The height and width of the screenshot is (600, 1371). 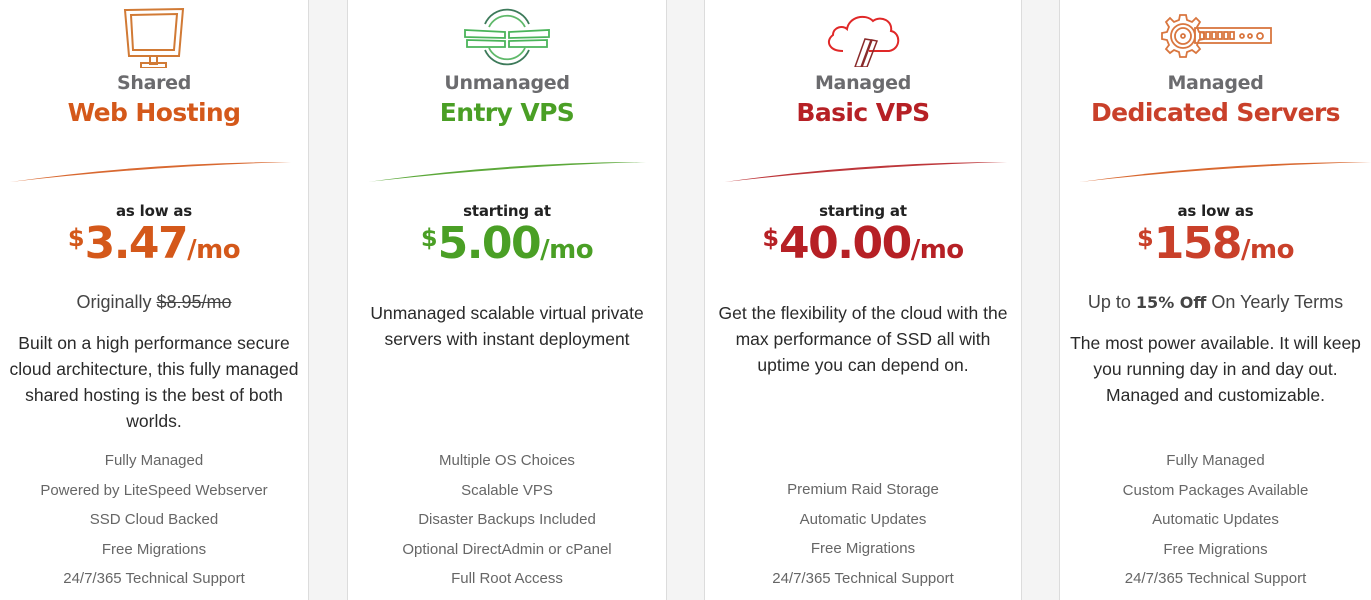 What do you see at coordinates (1216, 112) in the screenshot?
I see `plan-title: Dedicated Servers` at bounding box center [1216, 112].